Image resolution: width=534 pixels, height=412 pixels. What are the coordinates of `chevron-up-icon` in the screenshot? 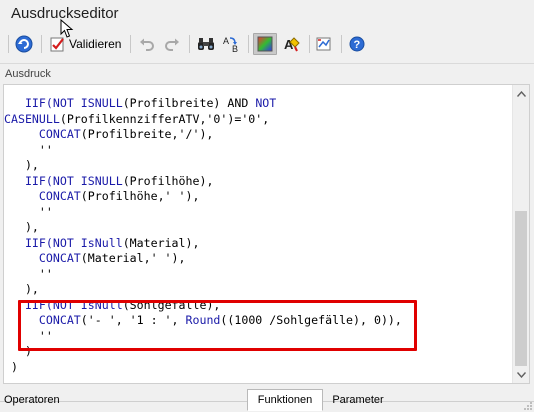 It's located at (521, 93).